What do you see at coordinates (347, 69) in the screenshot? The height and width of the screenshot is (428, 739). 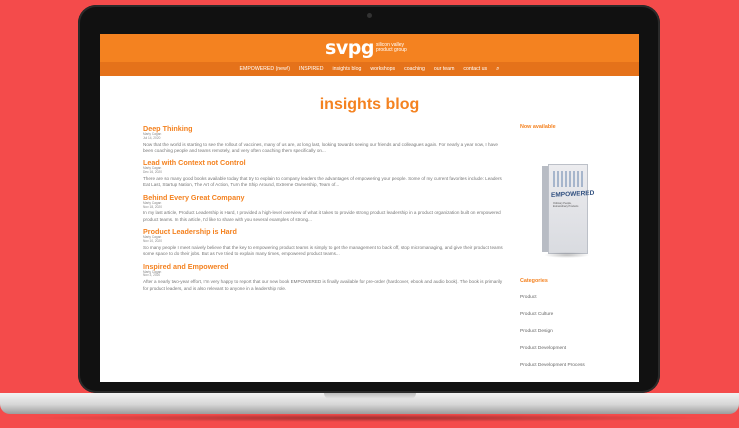 I see `nav-item-insights-blog: insights blog` at bounding box center [347, 69].